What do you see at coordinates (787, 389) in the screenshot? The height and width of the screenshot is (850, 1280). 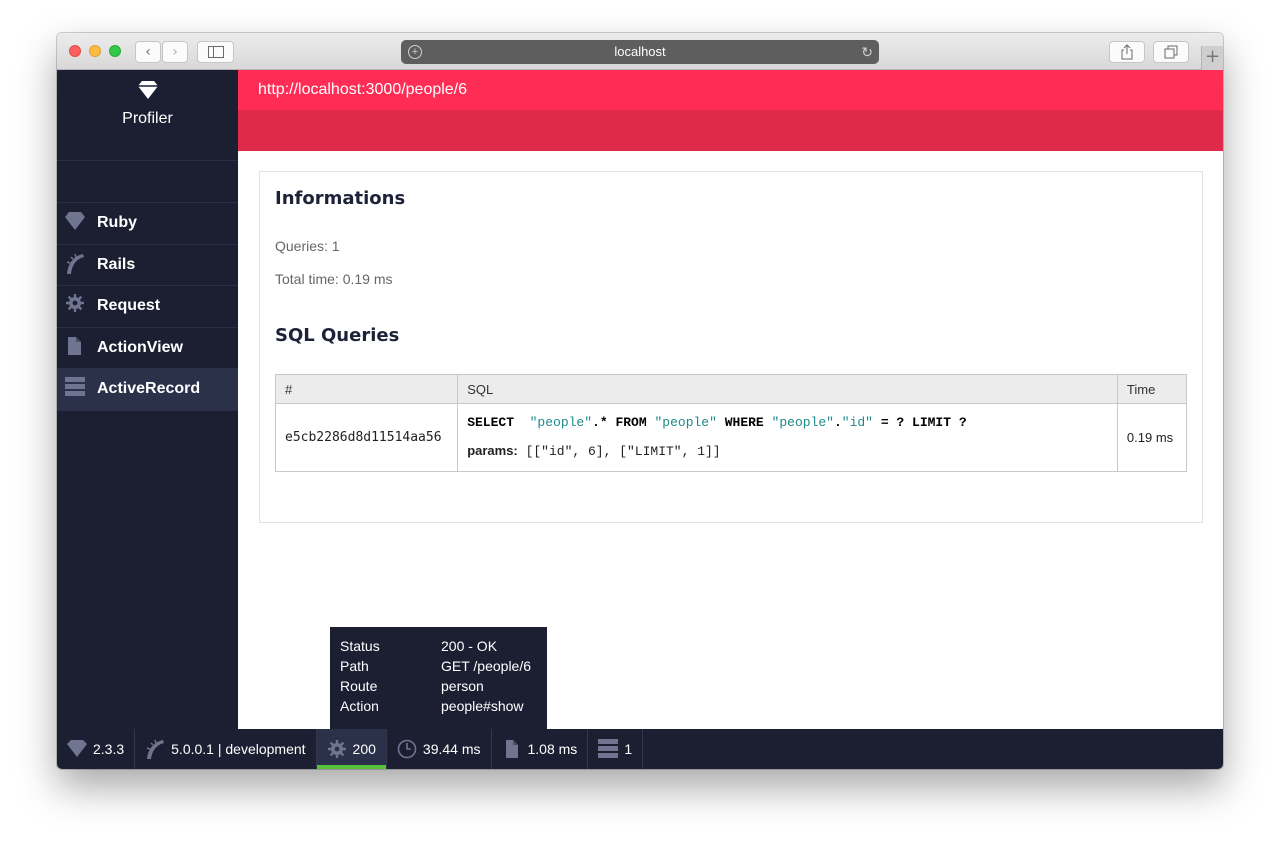 I see `column-header-sql: SQL` at bounding box center [787, 389].